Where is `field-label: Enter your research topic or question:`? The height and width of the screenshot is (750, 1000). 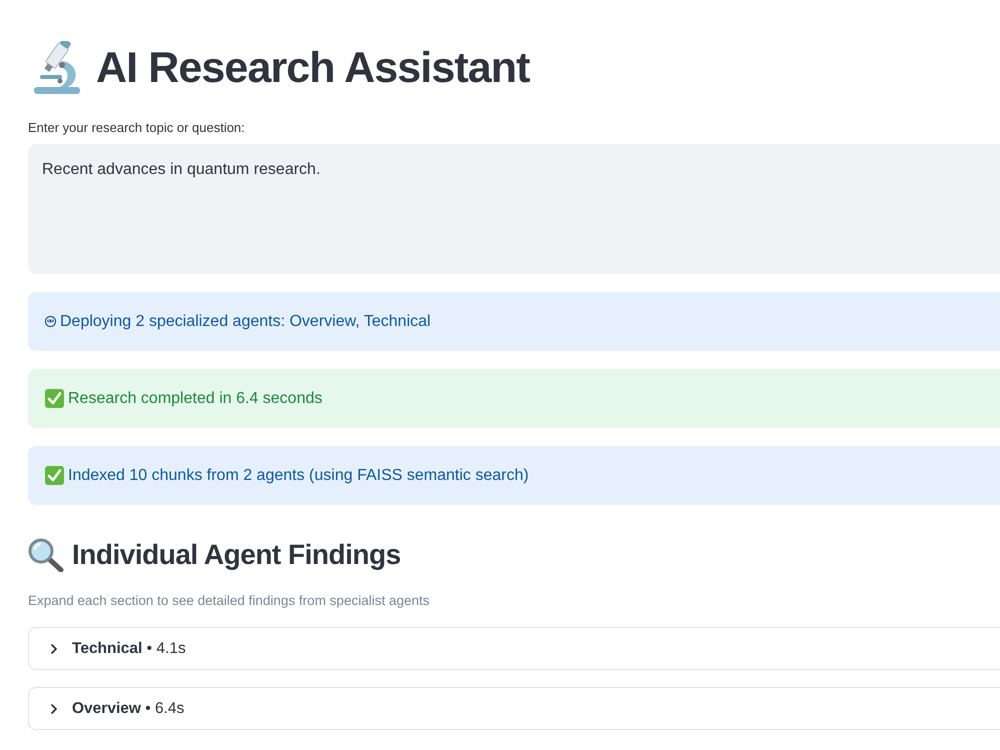
field-label: Enter your research topic or question: is located at coordinates (137, 128).